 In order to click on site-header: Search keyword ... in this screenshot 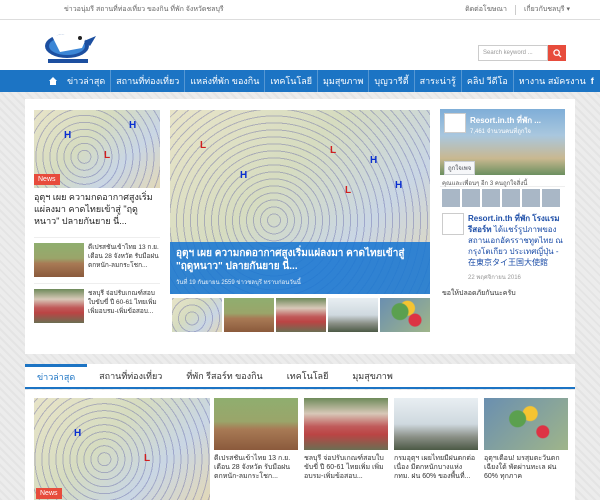, I will do `click(300, 45)`.